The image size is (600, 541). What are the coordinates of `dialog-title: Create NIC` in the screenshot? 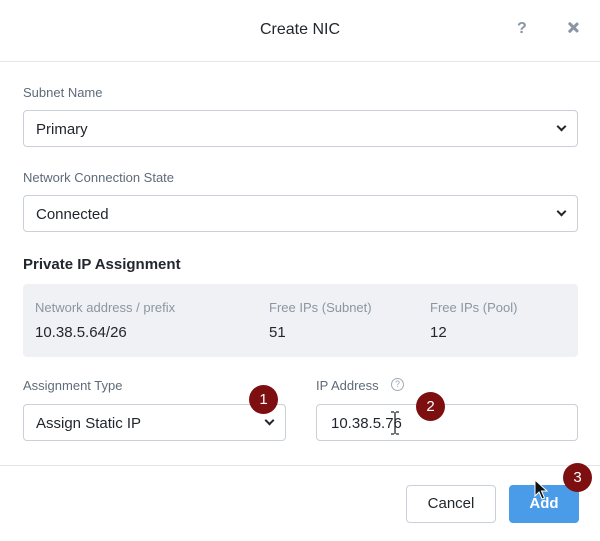 It's located at (300, 29).